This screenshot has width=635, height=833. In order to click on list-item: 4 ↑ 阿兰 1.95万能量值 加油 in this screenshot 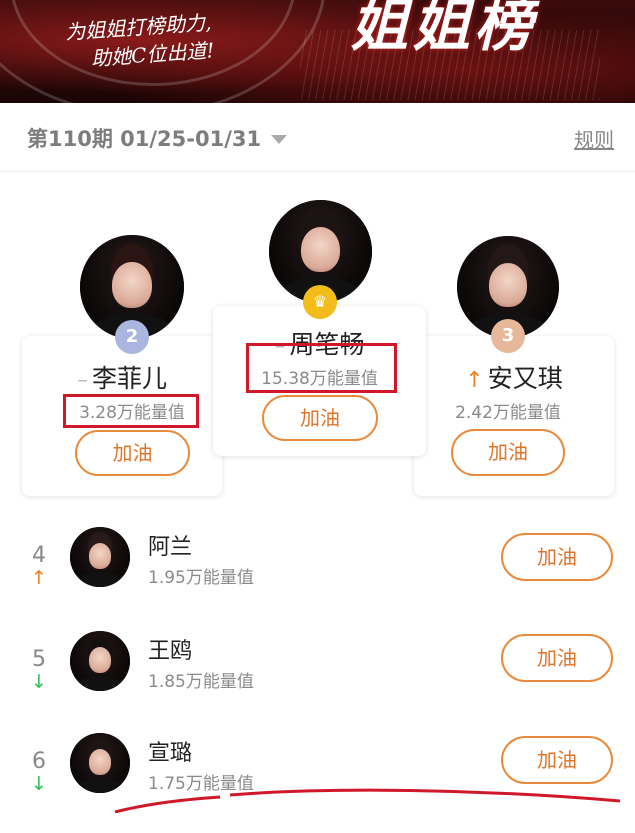, I will do `click(317, 577)`.